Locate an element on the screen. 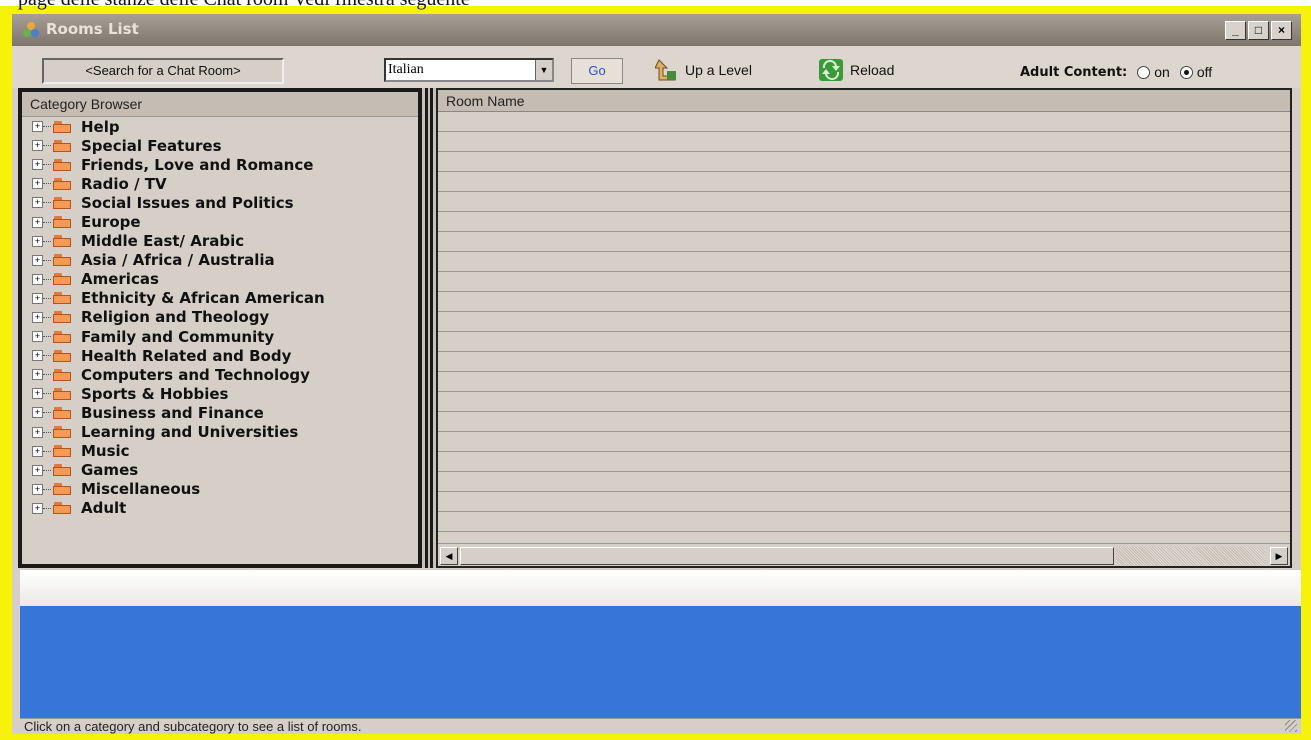 The image size is (1311, 740). horizontal-scrollbar: ◀ ▶ is located at coordinates (864, 554).